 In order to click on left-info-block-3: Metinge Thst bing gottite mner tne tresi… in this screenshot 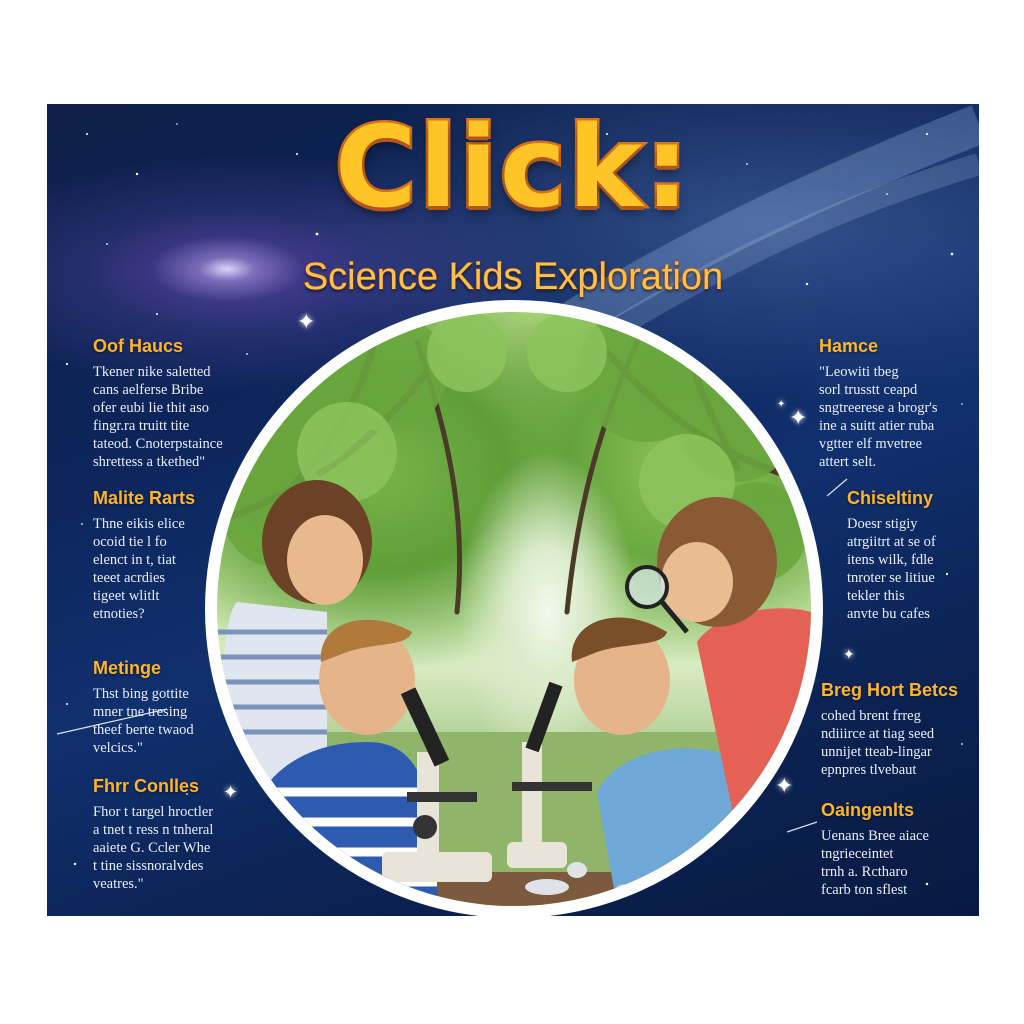, I will do `click(173, 707)`.